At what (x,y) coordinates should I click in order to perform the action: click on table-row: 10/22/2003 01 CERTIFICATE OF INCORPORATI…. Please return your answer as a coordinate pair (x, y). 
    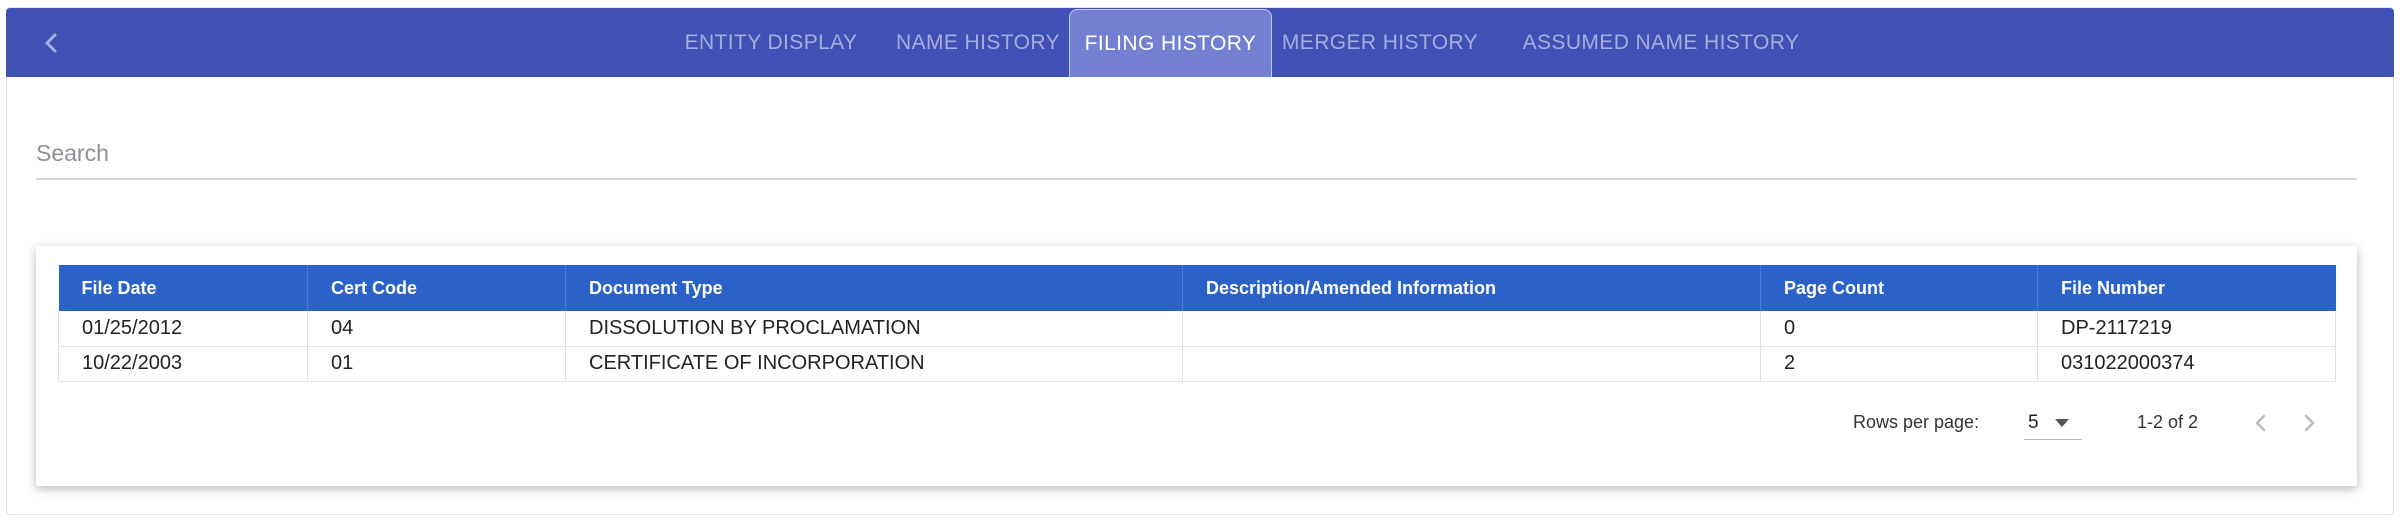
    Looking at the image, I should click on (1197, 364).